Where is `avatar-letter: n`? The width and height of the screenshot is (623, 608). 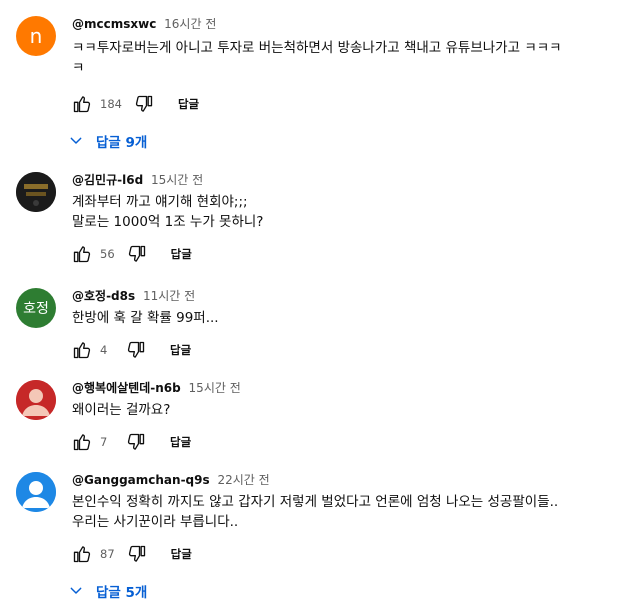
avatar-letter: n is located at coordinates (36, 36).